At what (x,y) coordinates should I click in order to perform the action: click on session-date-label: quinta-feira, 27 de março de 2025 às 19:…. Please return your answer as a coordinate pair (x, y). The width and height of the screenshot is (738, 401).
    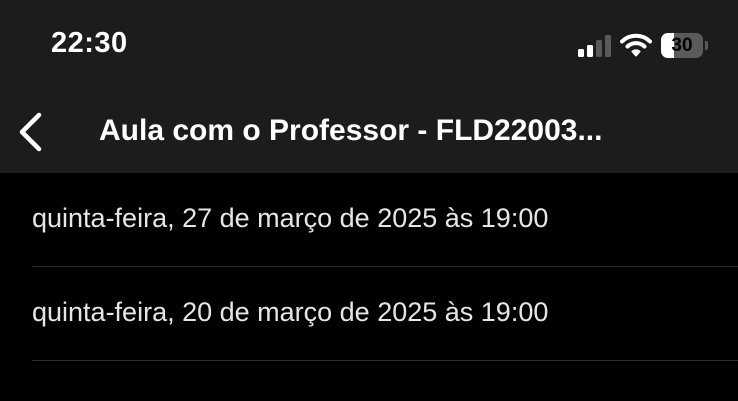
    Looking at the image, I should click on (290, 218).